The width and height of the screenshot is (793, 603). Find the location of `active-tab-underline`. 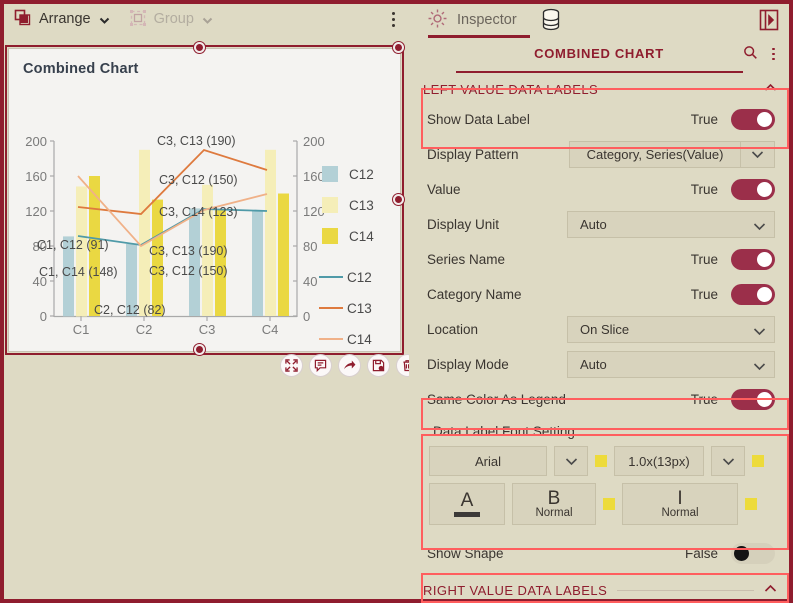

active-tab-underline is located at coordinates (479, 36).